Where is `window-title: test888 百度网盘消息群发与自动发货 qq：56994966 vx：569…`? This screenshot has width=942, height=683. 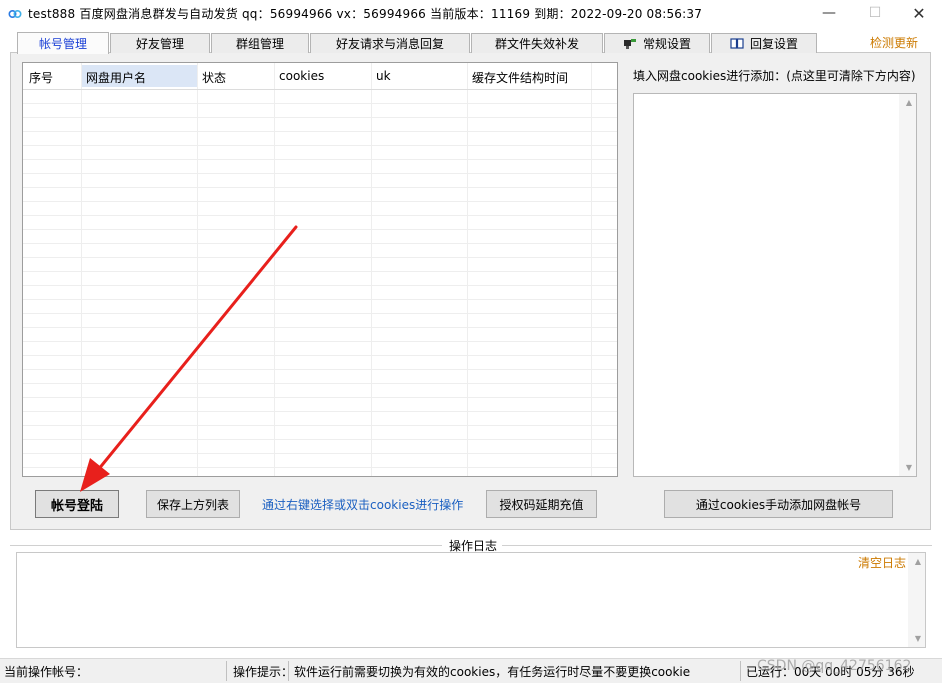 window-title: test888 百度网盘消息群发与自动发货 qq：56994966 vx：569… is located at coordinates (365, 14).